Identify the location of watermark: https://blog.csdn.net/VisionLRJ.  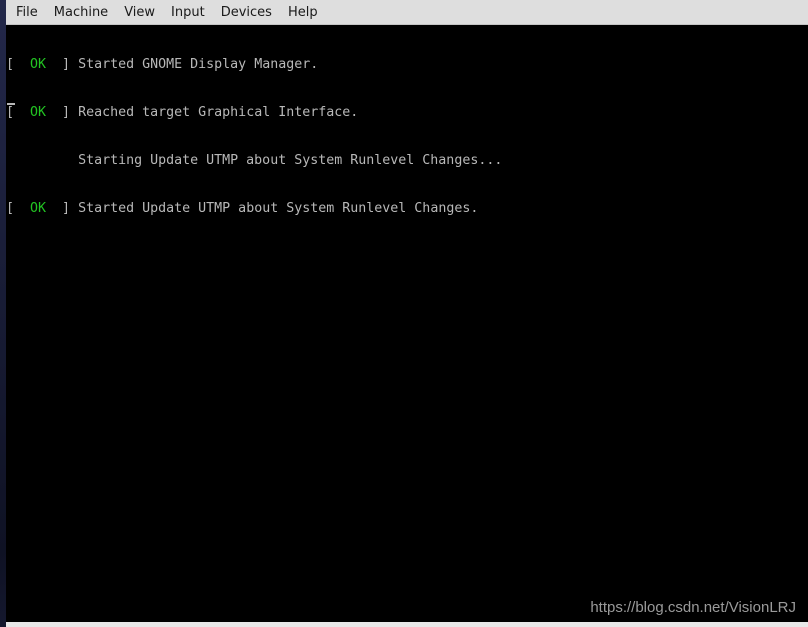
(693, 607).